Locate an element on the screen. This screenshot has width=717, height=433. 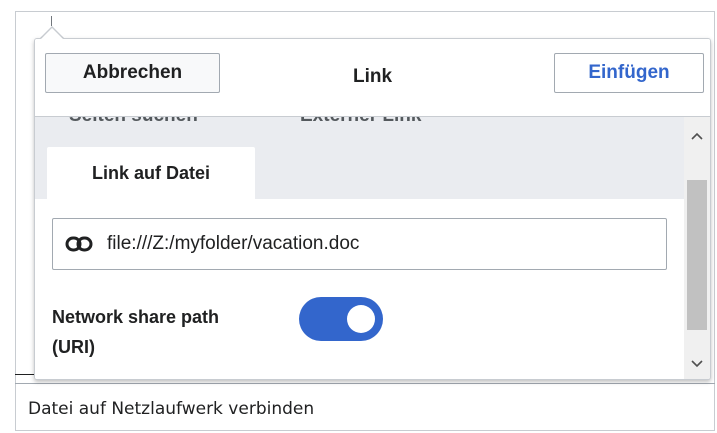
toggle-knob is located at coordinates (361, 319).